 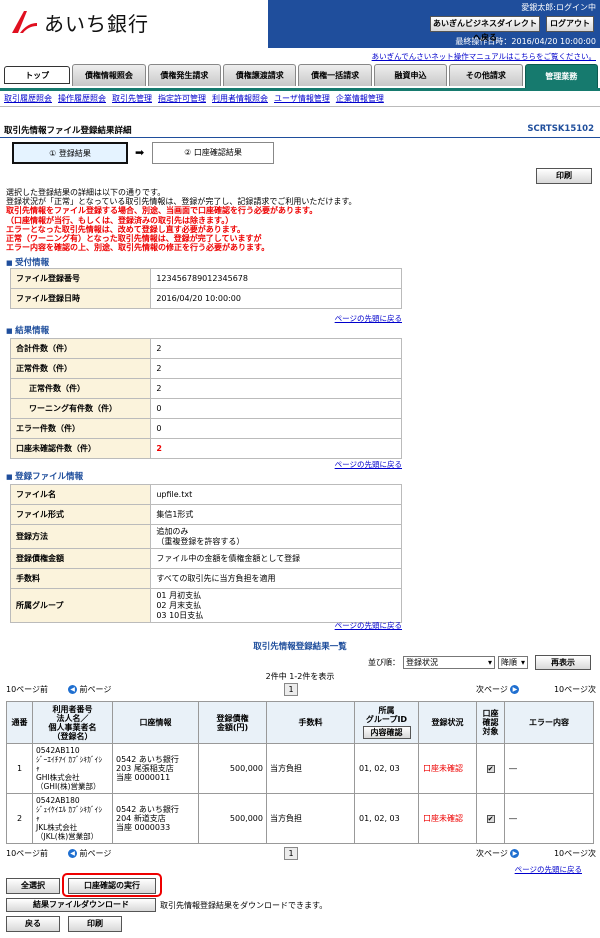 I want to click on account: 当座 0000011, so click(x=143, y=777).